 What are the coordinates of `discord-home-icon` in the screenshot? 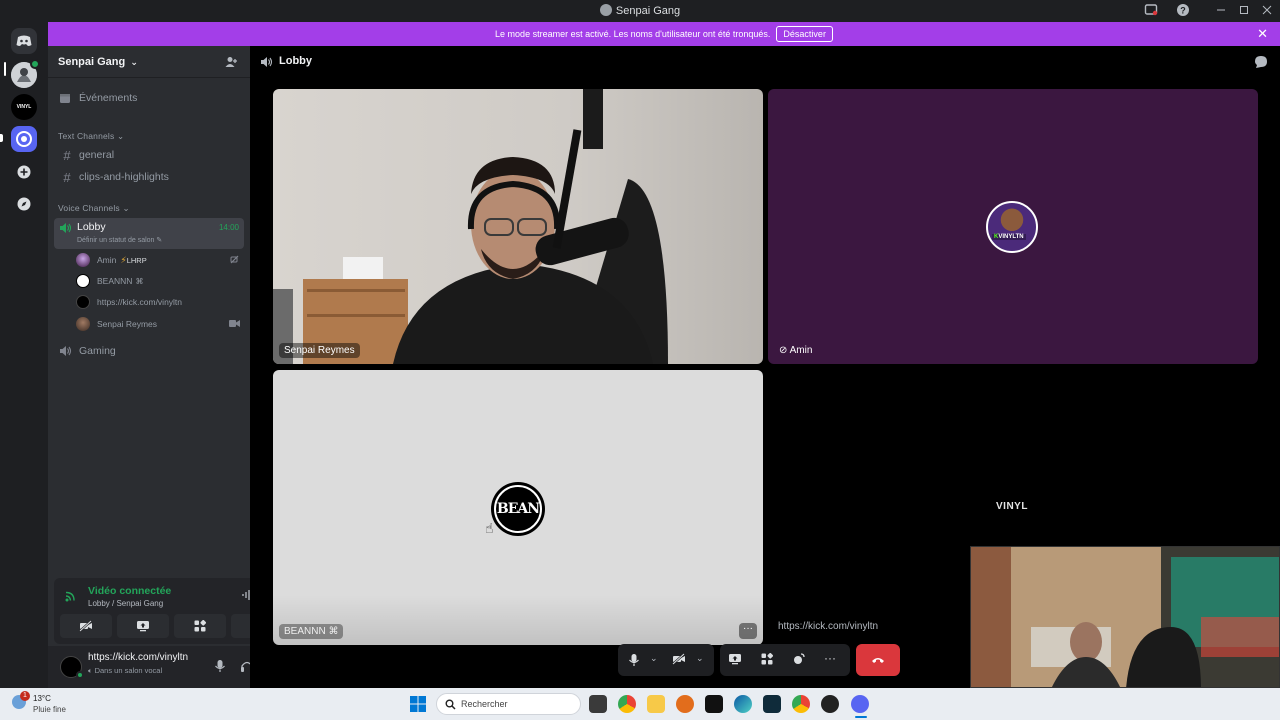 It's located at (24, 41).